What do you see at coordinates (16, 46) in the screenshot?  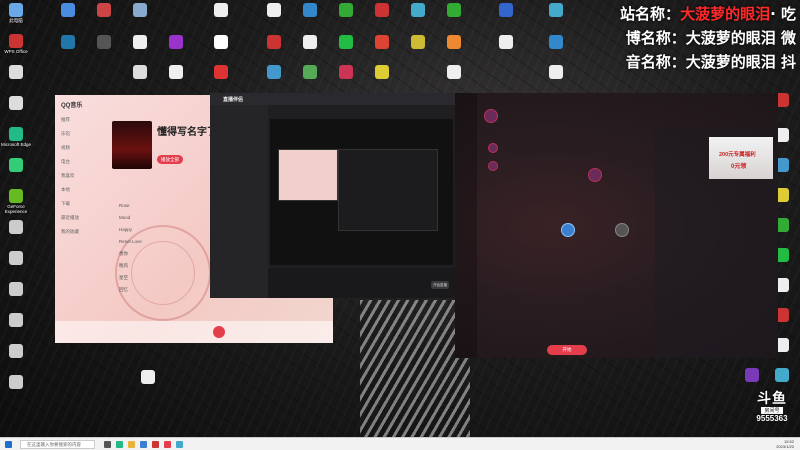 I see `desktop-icon: WPS Office` at bounding box center [16, 46].